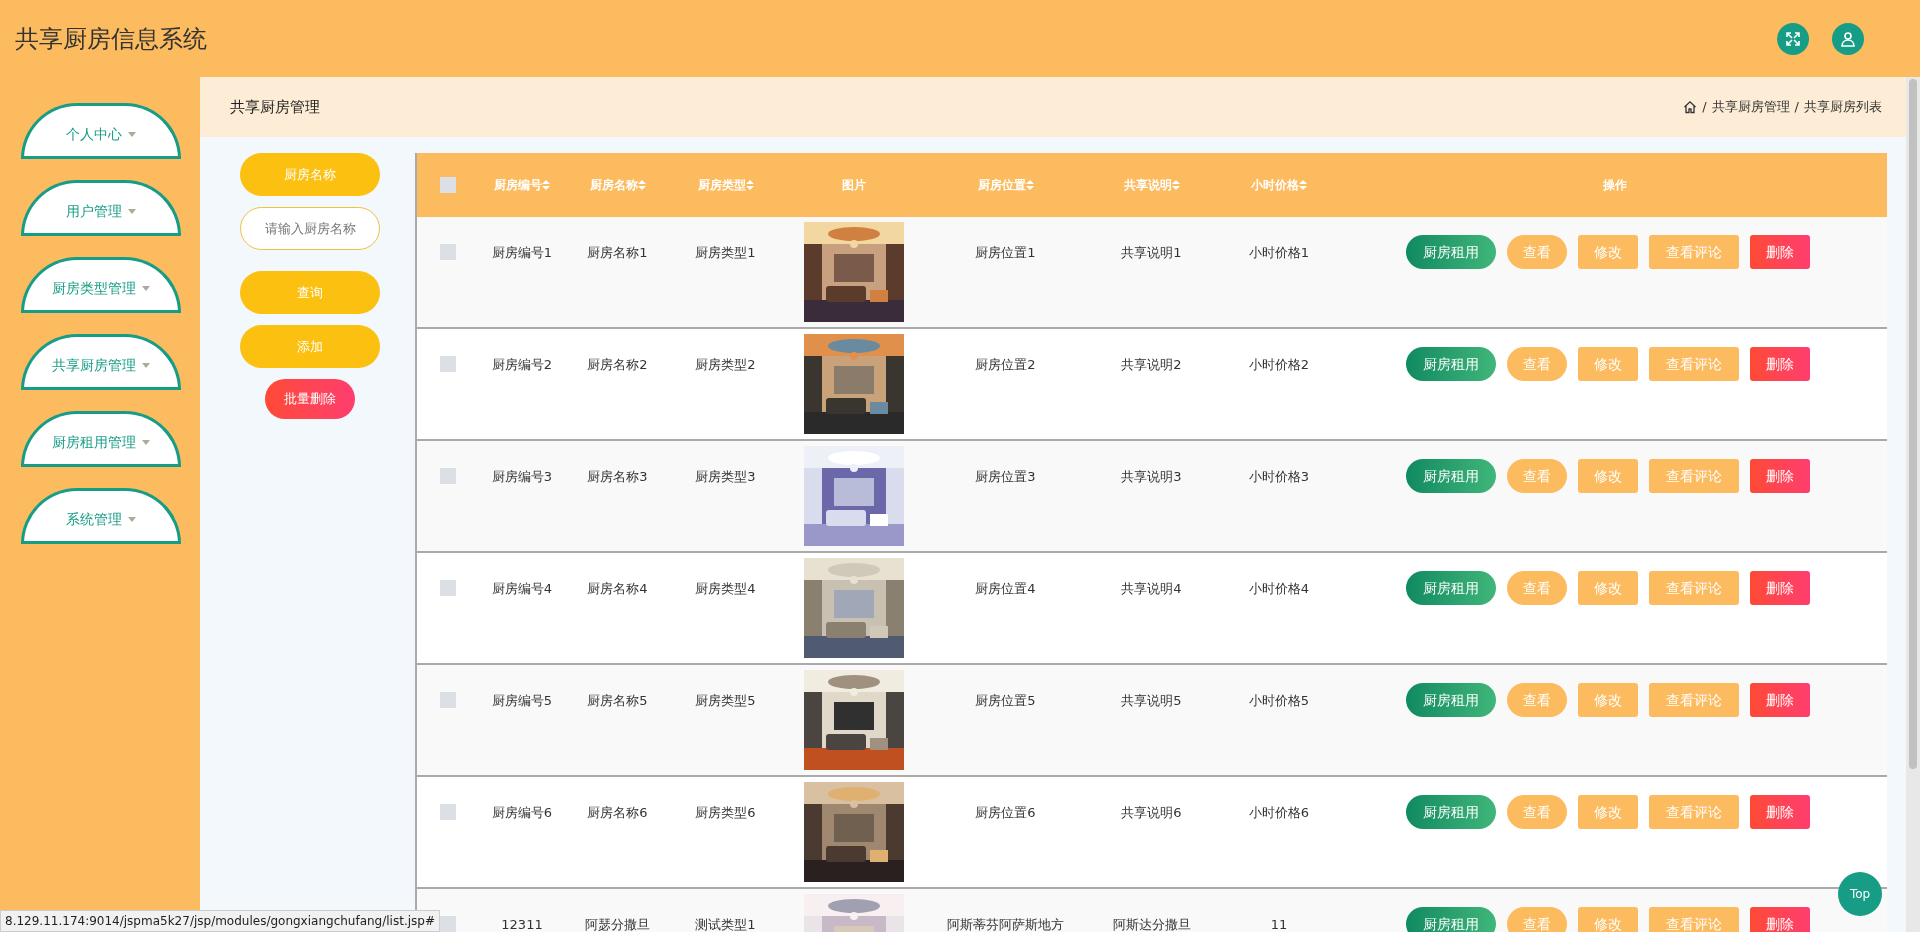  I want to click on column-header: 厨房名称, so click(617, 185).